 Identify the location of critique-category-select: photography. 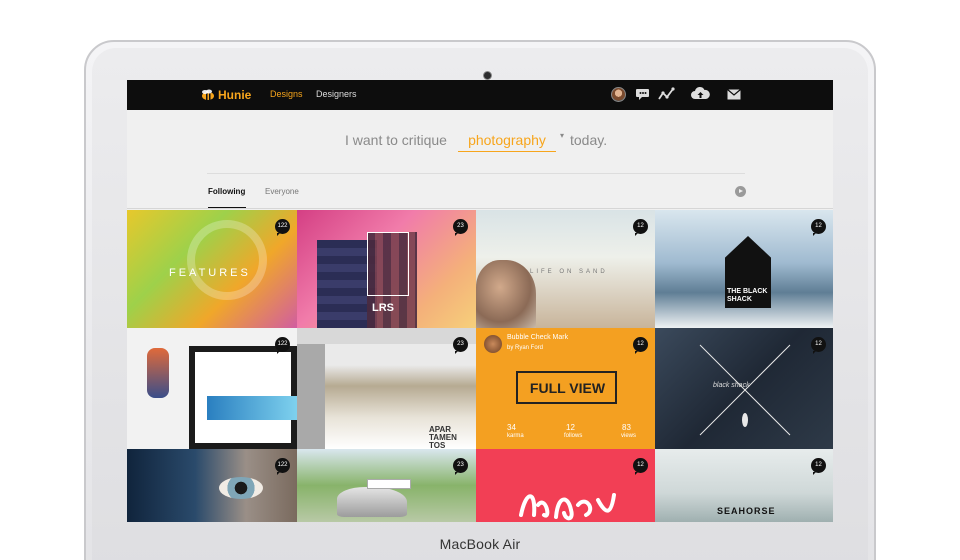
(507, 142).